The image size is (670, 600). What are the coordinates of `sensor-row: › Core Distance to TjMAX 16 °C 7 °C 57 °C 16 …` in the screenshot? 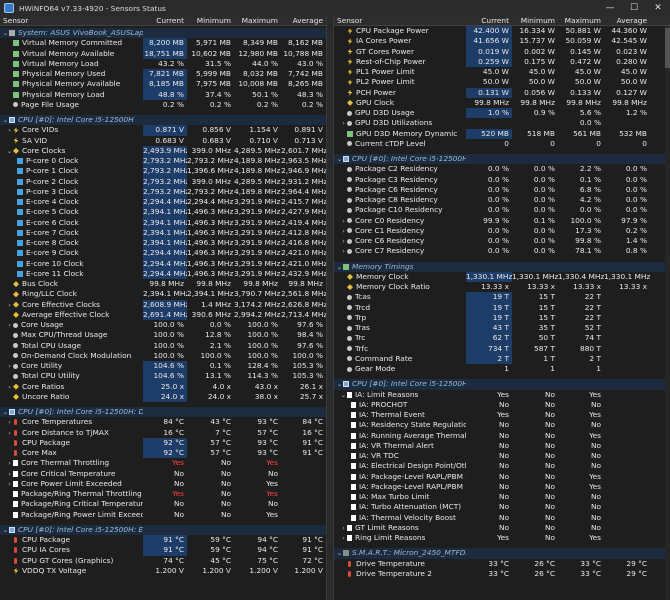 It's located at (163, 433).